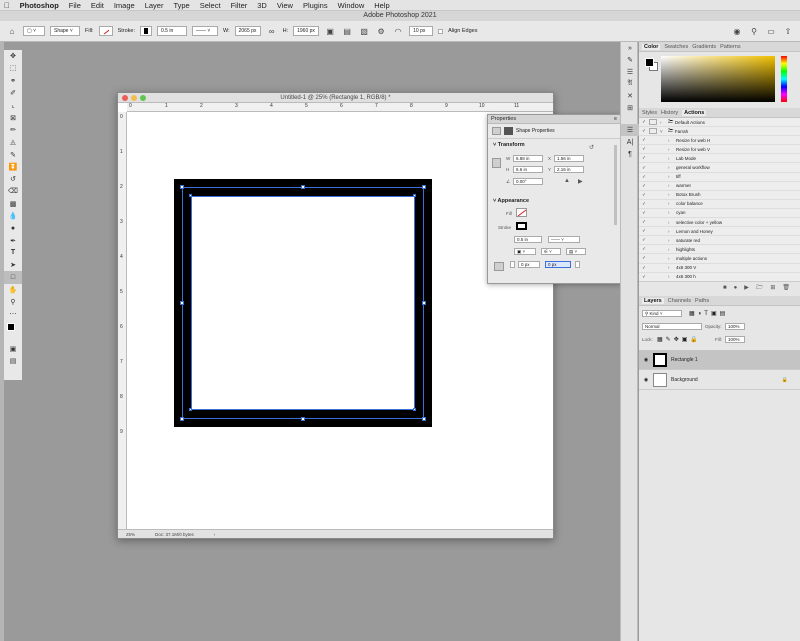  What do you see at coordinates (737, 31) in the screenshot?
I see `learn-icon: ◉` at bounding box center [737, 31].